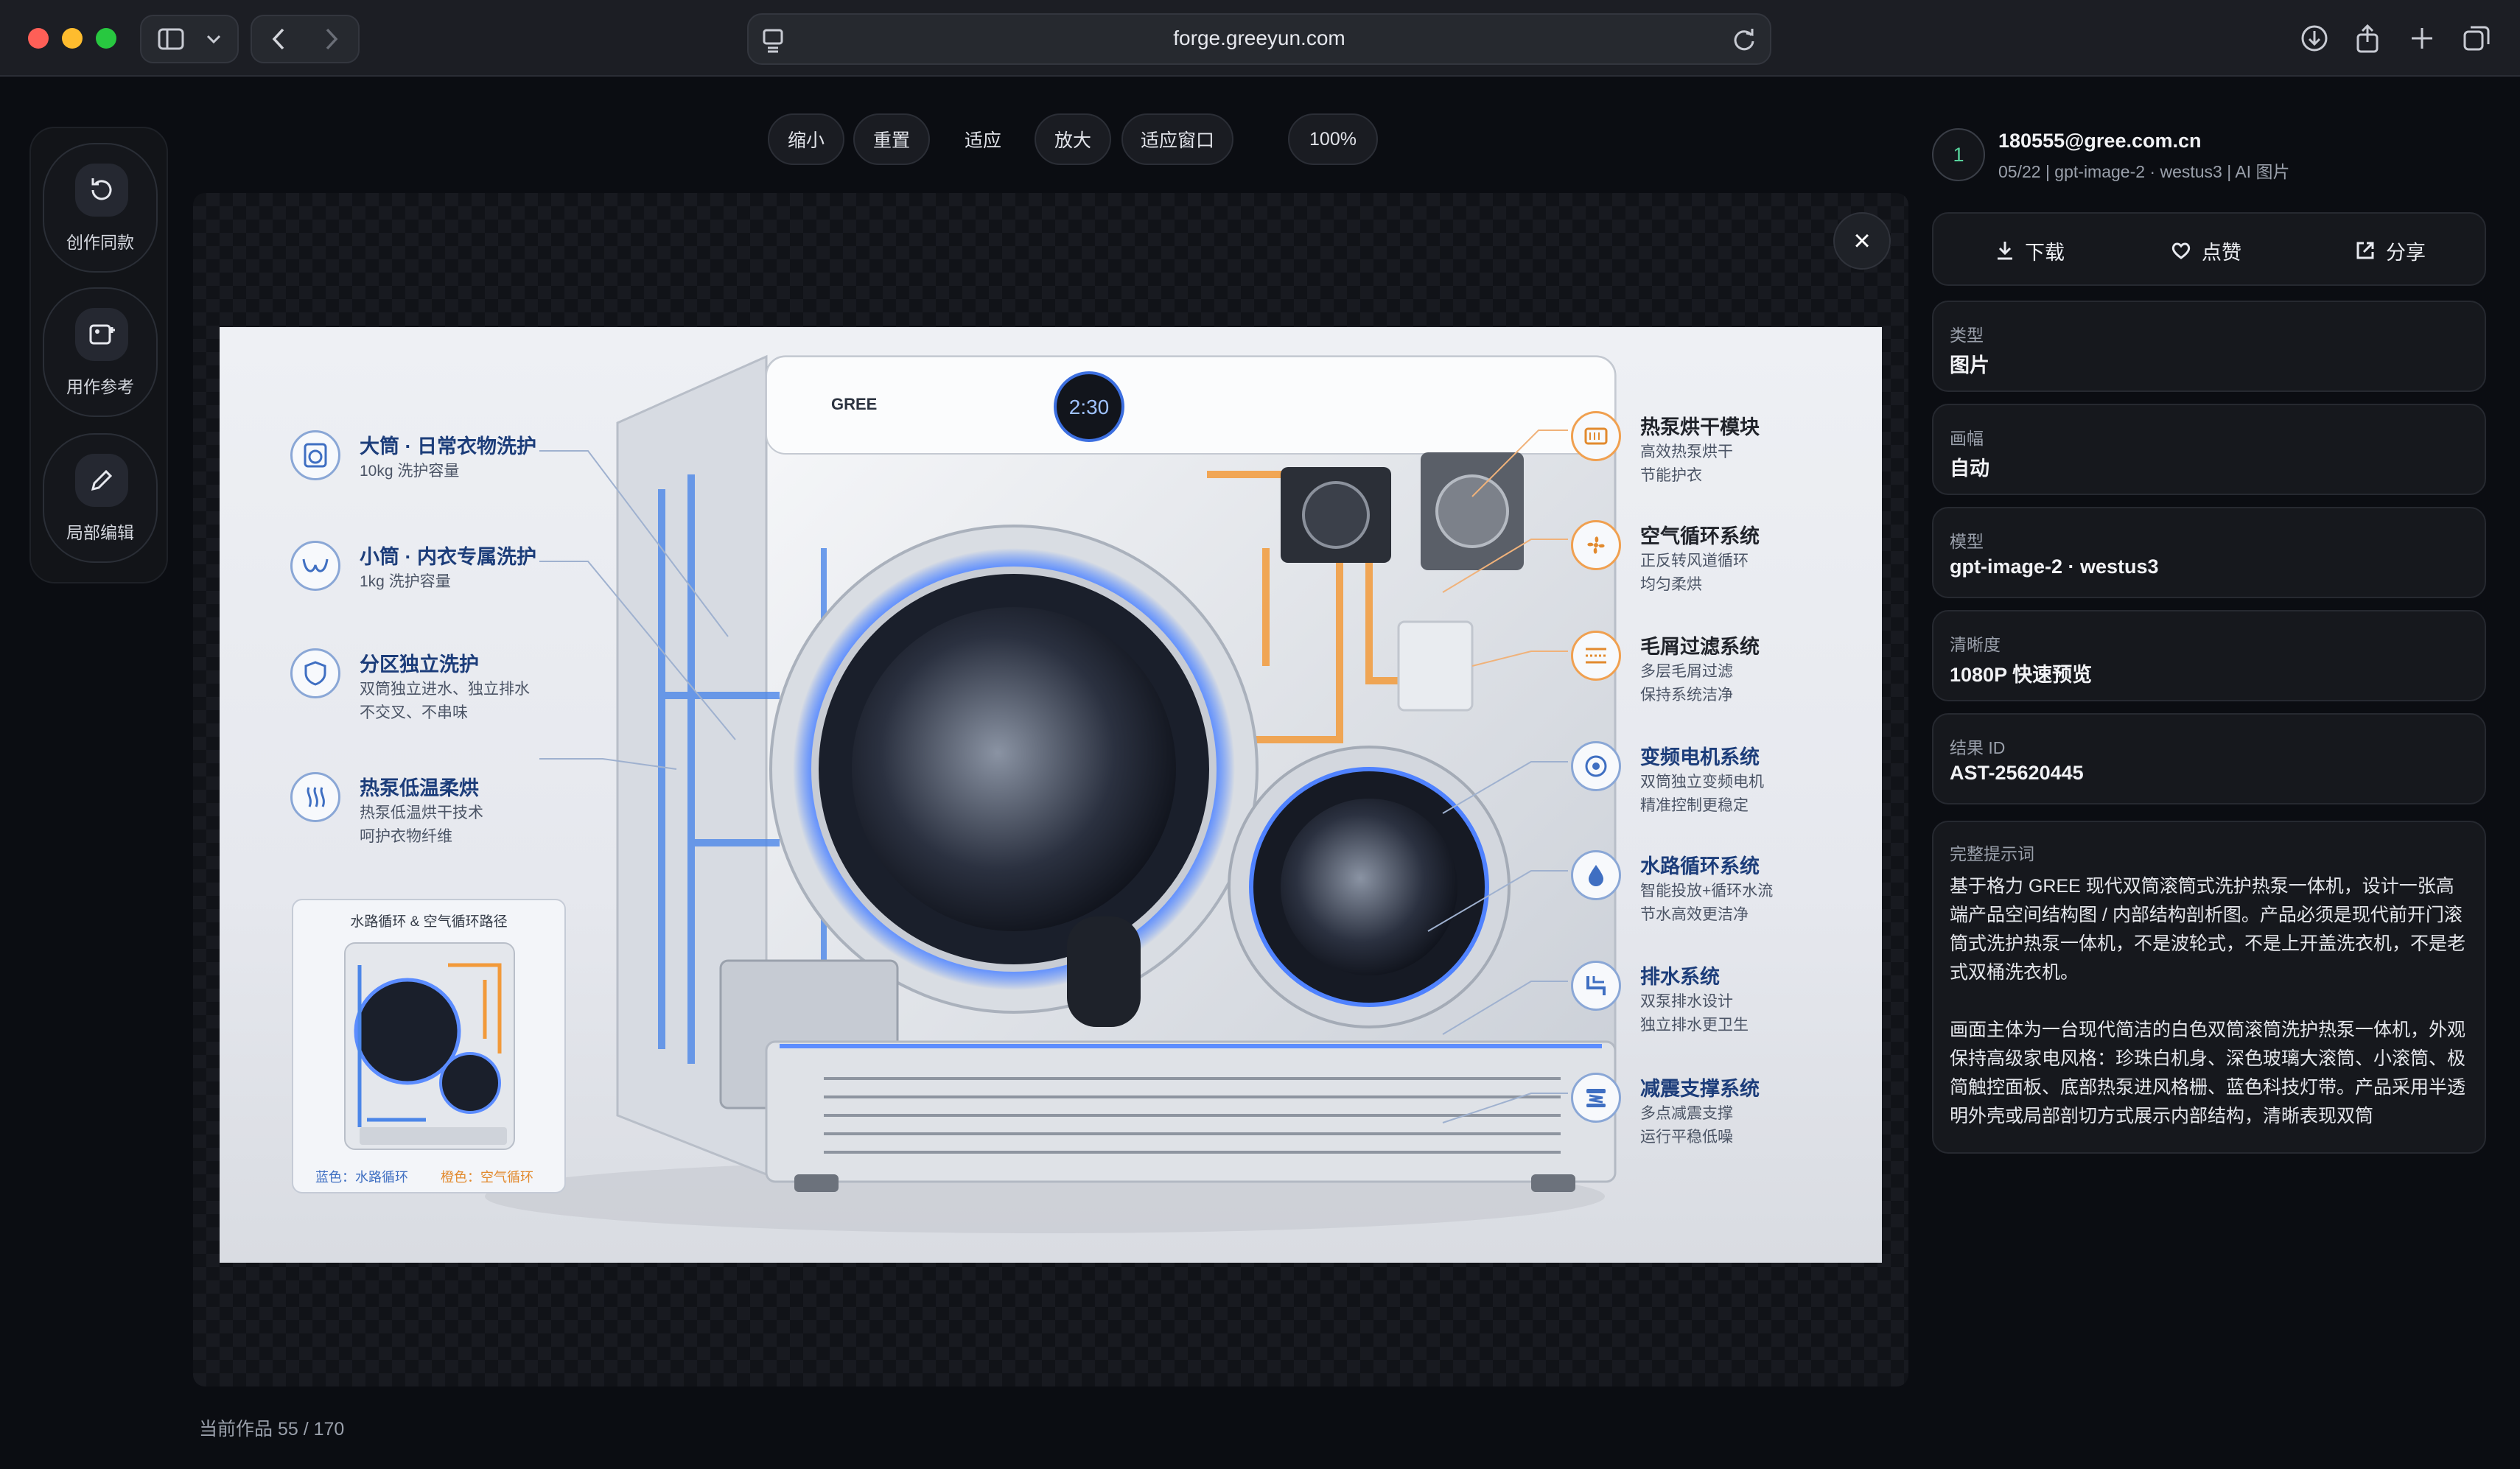  I want to click on pen-icon, so click(101, 480).